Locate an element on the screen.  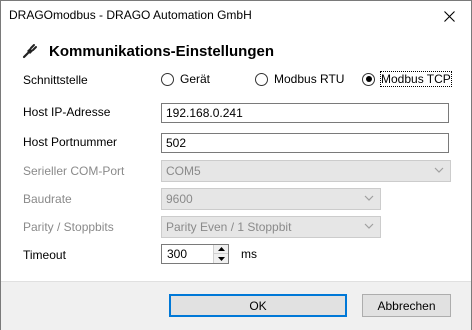
stepper-down-button is located at coordinates (221, 258).